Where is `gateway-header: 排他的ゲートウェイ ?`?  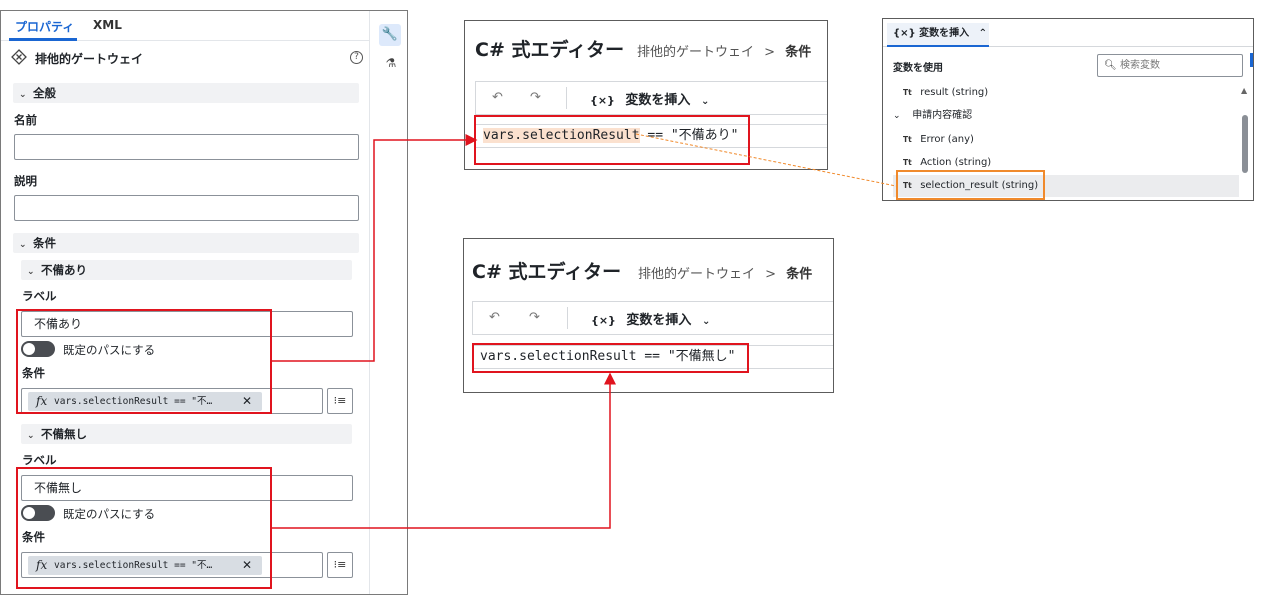
gateway-header: 排他的ゲートウェイ ? is located at coordinates (187, 59).